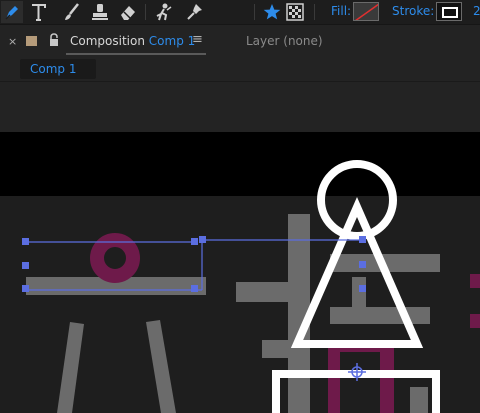 The height and width of the screenshot is (413, 480). I want to click on stroke-label: Stroke:, so click(413, 11).